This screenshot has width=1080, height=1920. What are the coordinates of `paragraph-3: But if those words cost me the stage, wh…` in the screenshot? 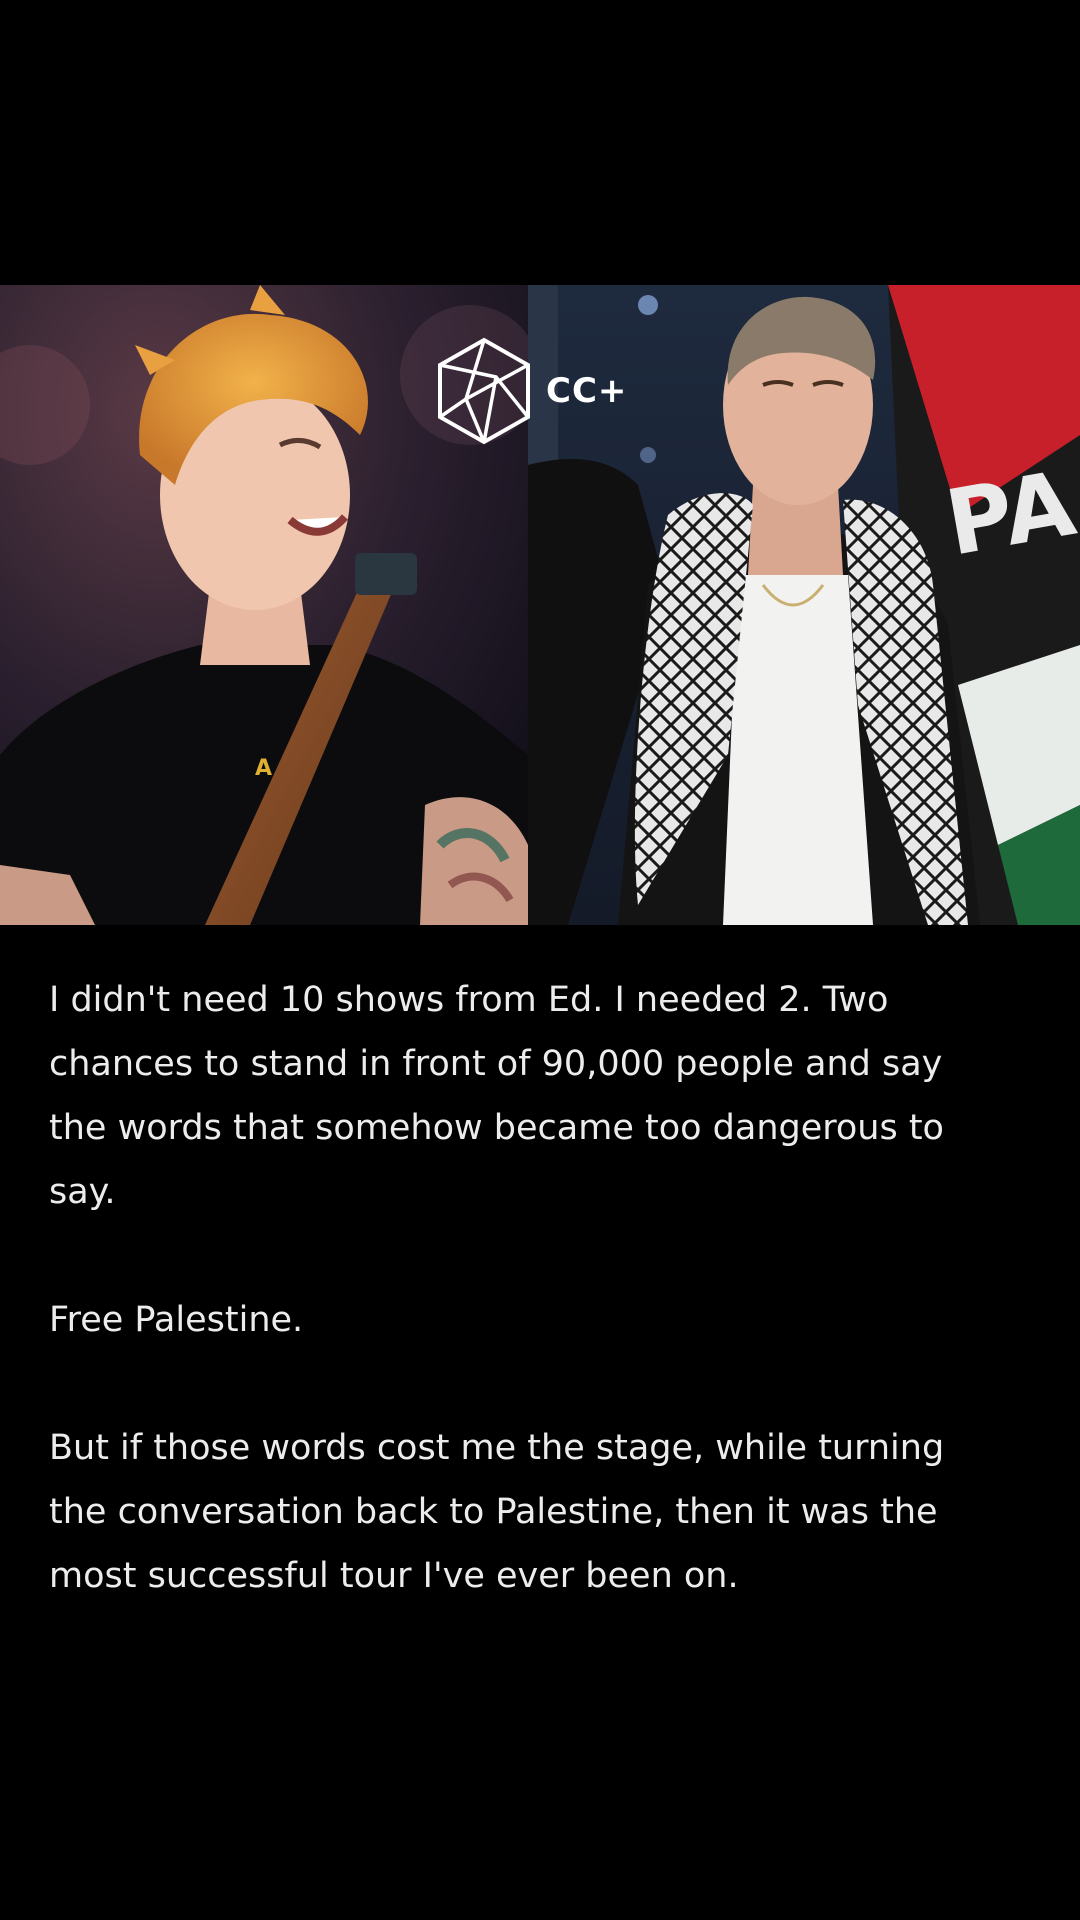 It's located at (497, 1512).